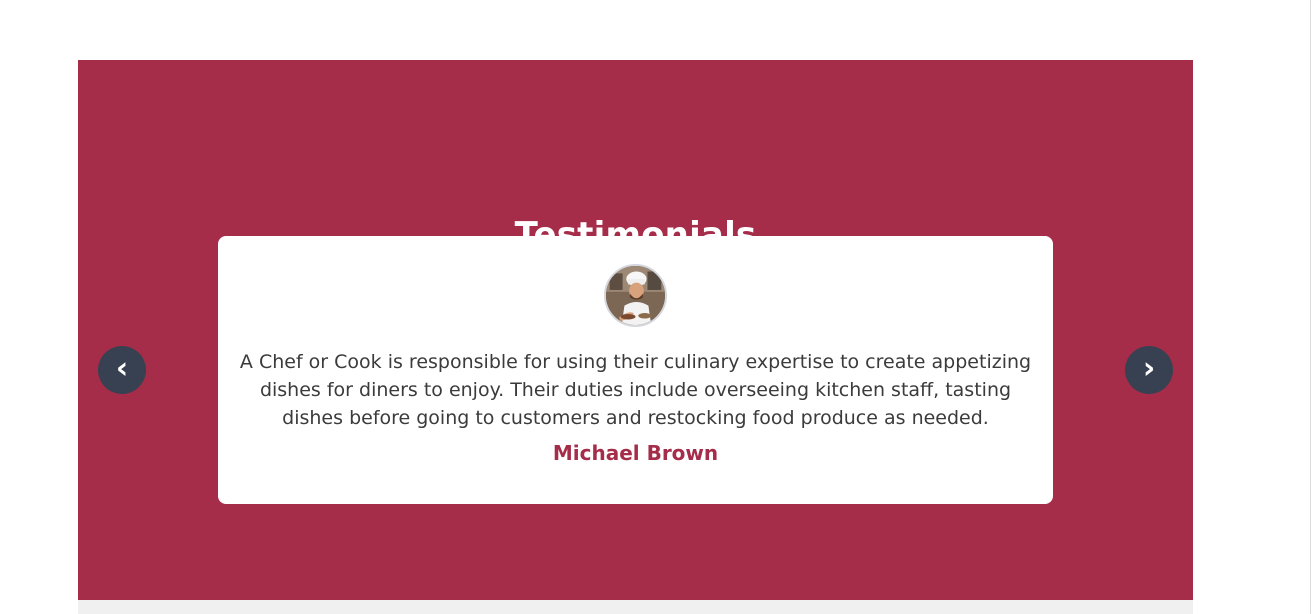 This screenshot has height=614, width=1313. What do you see at coordinates (1310, 307) in the screenshot?
I see `scrollbar-edge` at bounding box center [1310, 307].